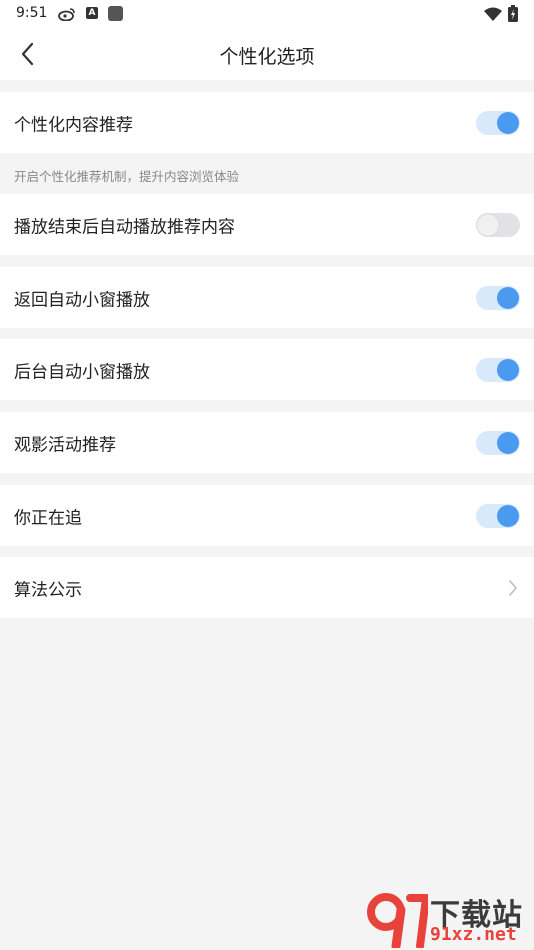  I want to click on setting-label: 算法公示, so click(48, 590).